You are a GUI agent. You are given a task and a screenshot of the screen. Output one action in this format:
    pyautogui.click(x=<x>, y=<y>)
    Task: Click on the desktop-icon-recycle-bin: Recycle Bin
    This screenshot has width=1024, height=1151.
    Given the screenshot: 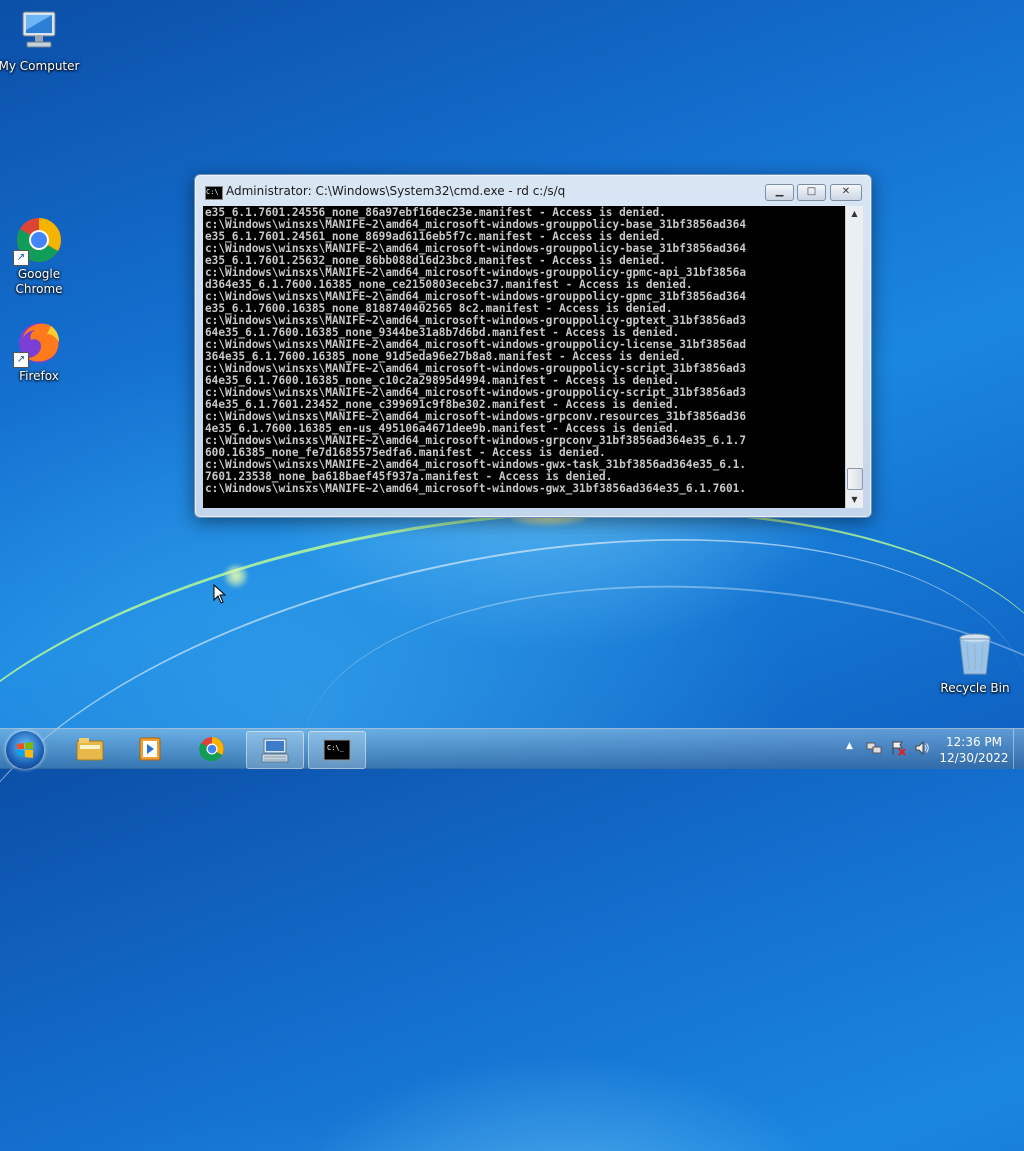 What is the action you would take?
    pyautogui.click(x=975, y=663)
    